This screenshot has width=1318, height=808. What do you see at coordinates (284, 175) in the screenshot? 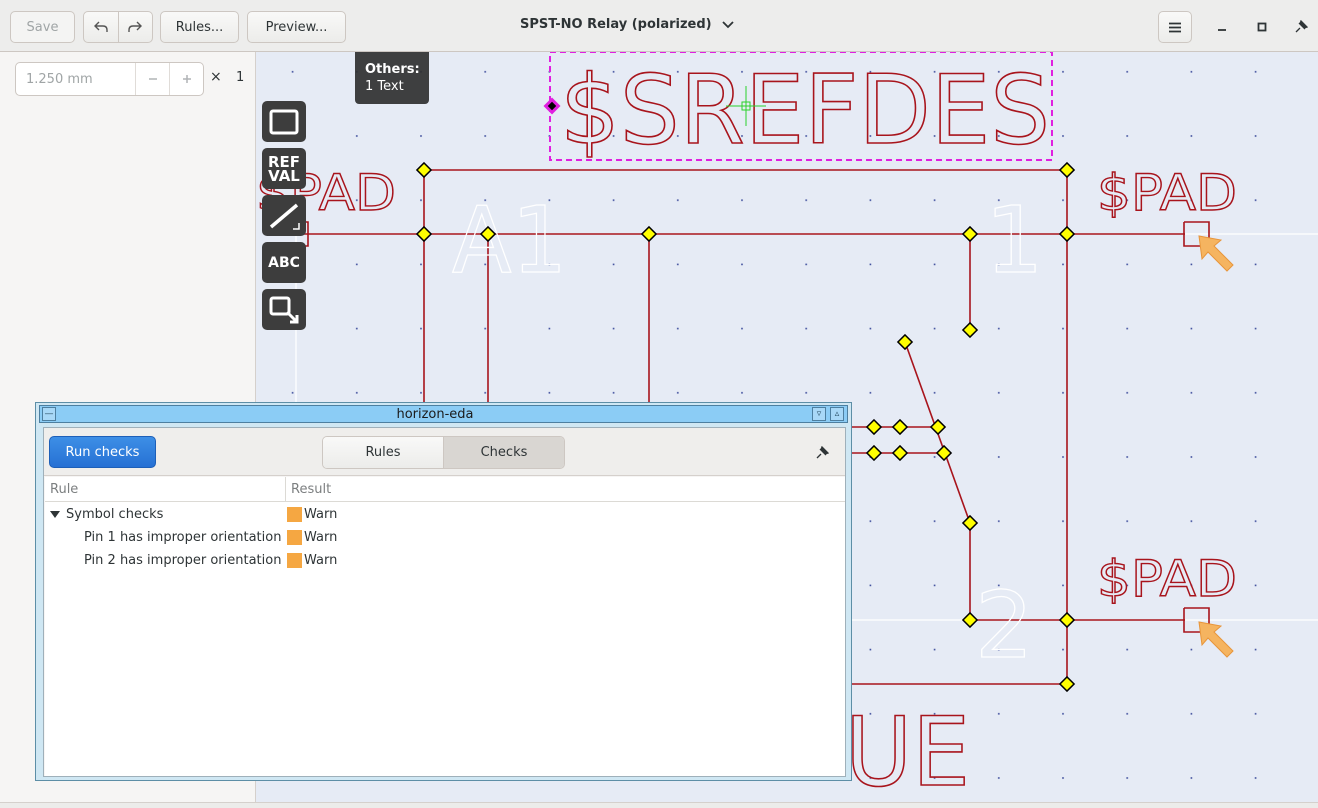
I see `refval-line2: VAL` at bounding box center [284, 175].